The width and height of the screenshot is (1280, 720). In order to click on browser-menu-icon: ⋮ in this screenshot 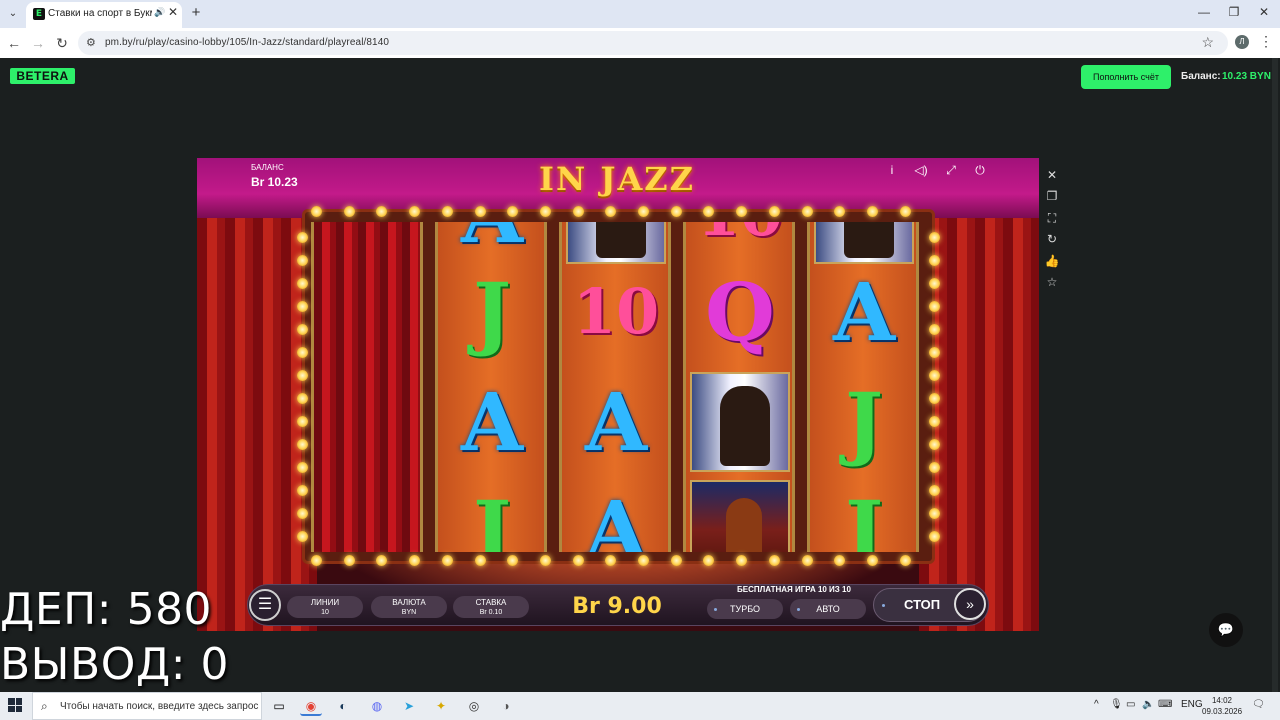, I will do `click(1266, 41)`.